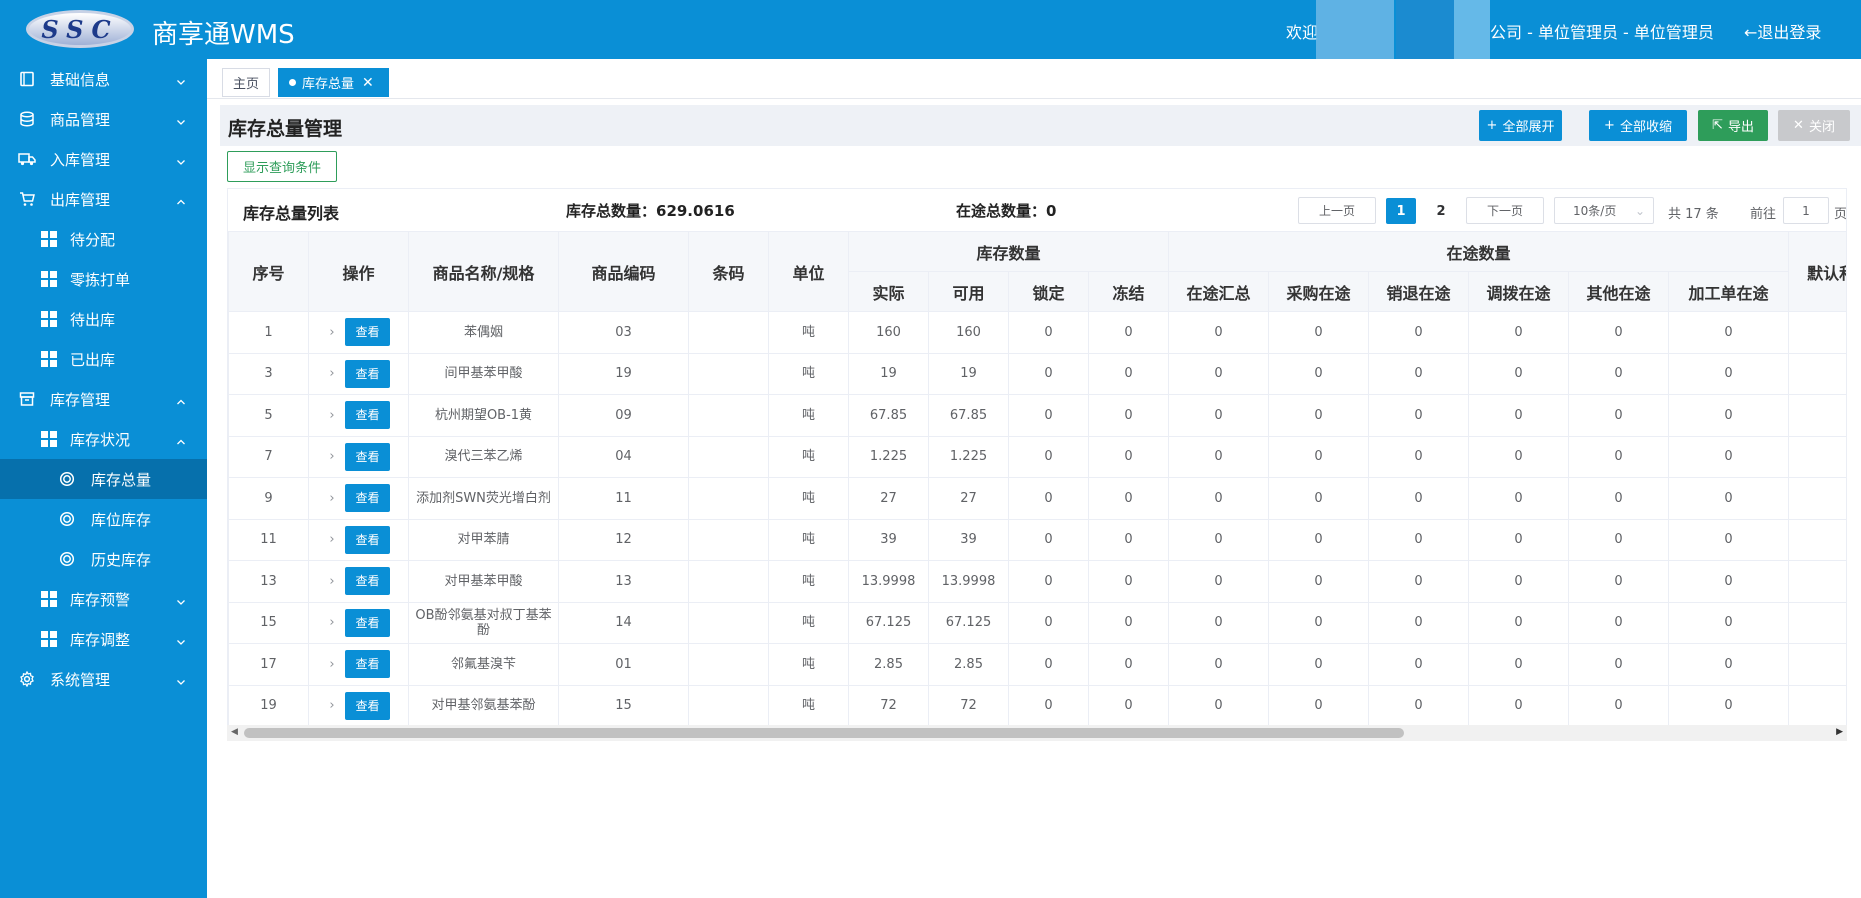 This screenshot has height=898, width=1861. Describe the element at coordinates (103, 239) in the screenshot. I see `sidebar-item-4: 待分配` at that location.